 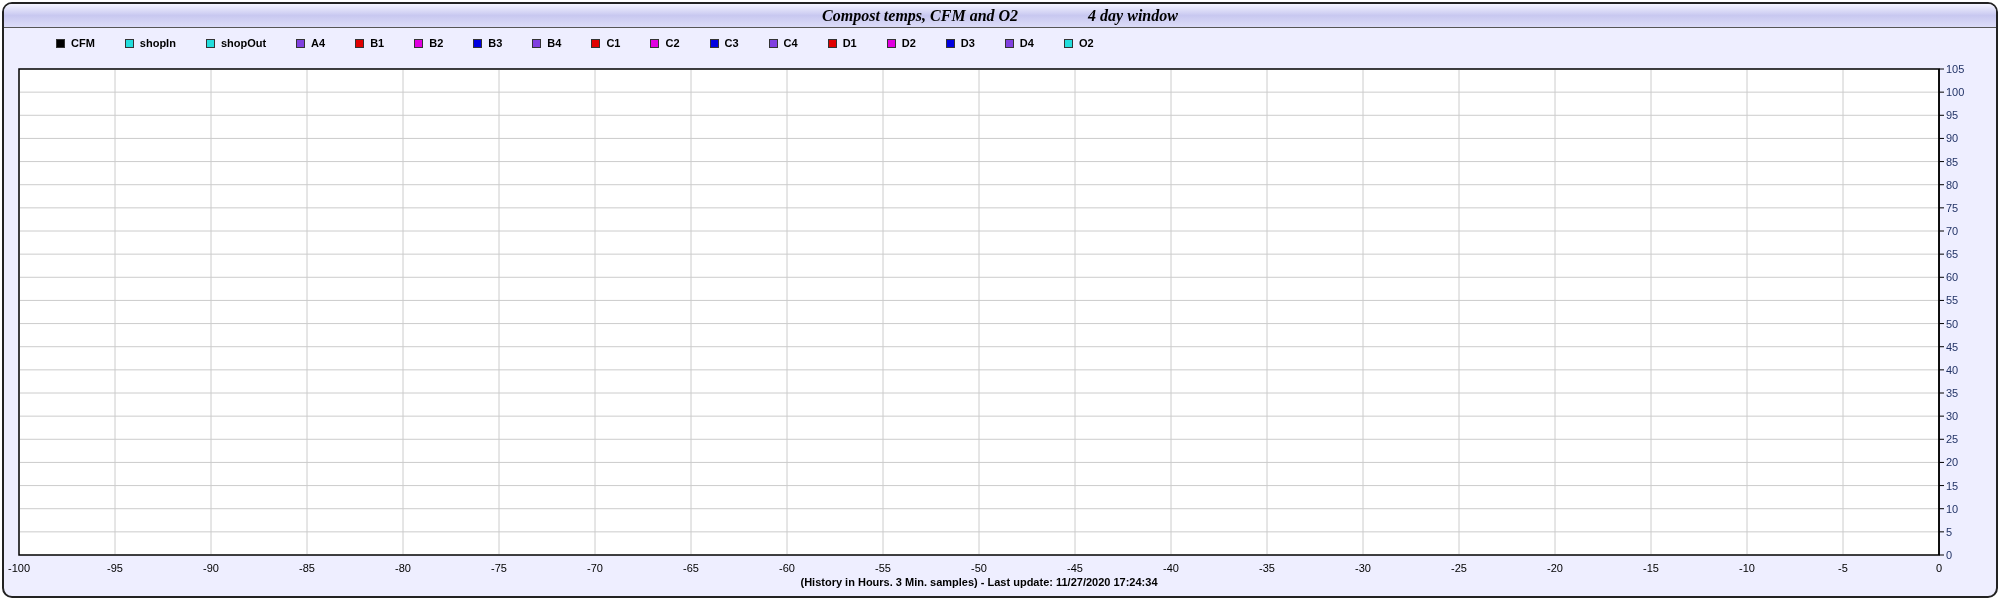 I want to click on y-tick-label: 60, so click(x=1952, y=277).